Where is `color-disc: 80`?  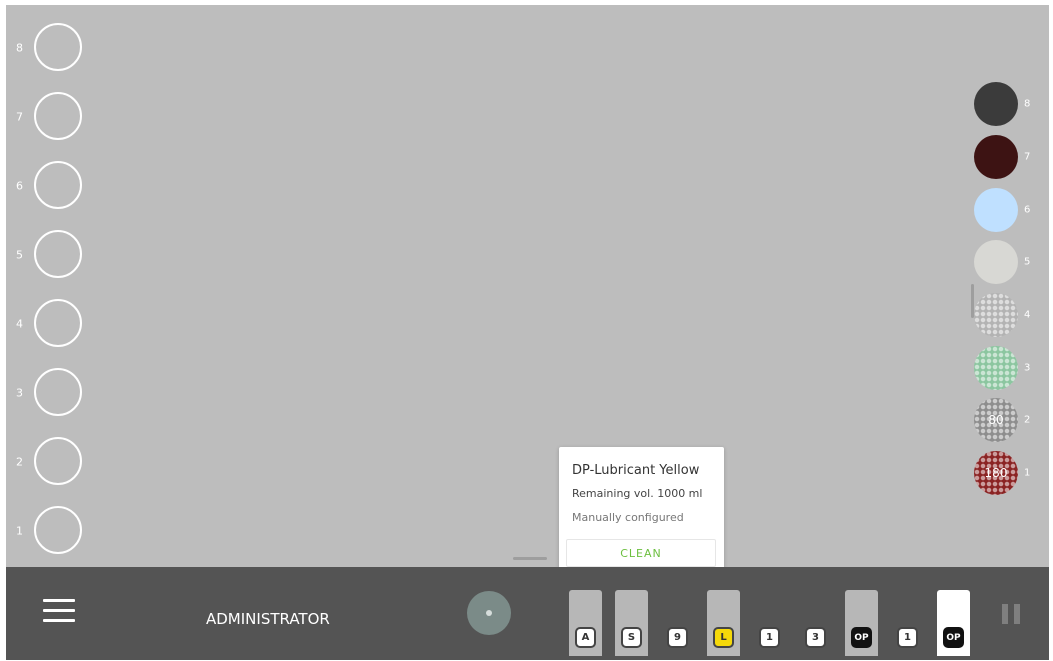 color-disc: 80 is located at coordinates (996, 420).